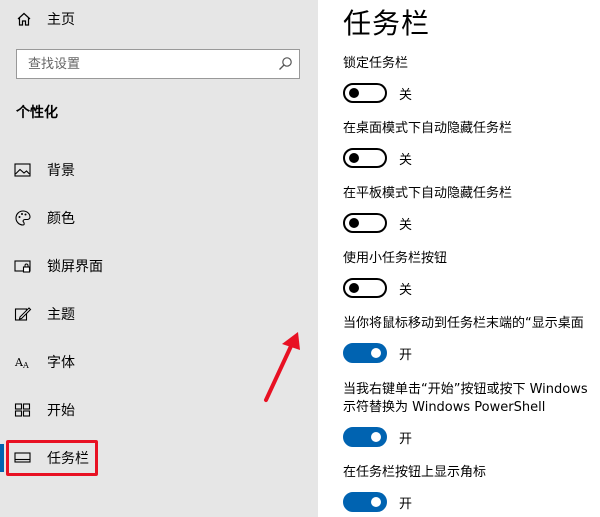 This screenshot has height=517, width=600. Describe the element at coordinates (37, 113) in the screenshot. I see `section-heading: 个性化` at that location.